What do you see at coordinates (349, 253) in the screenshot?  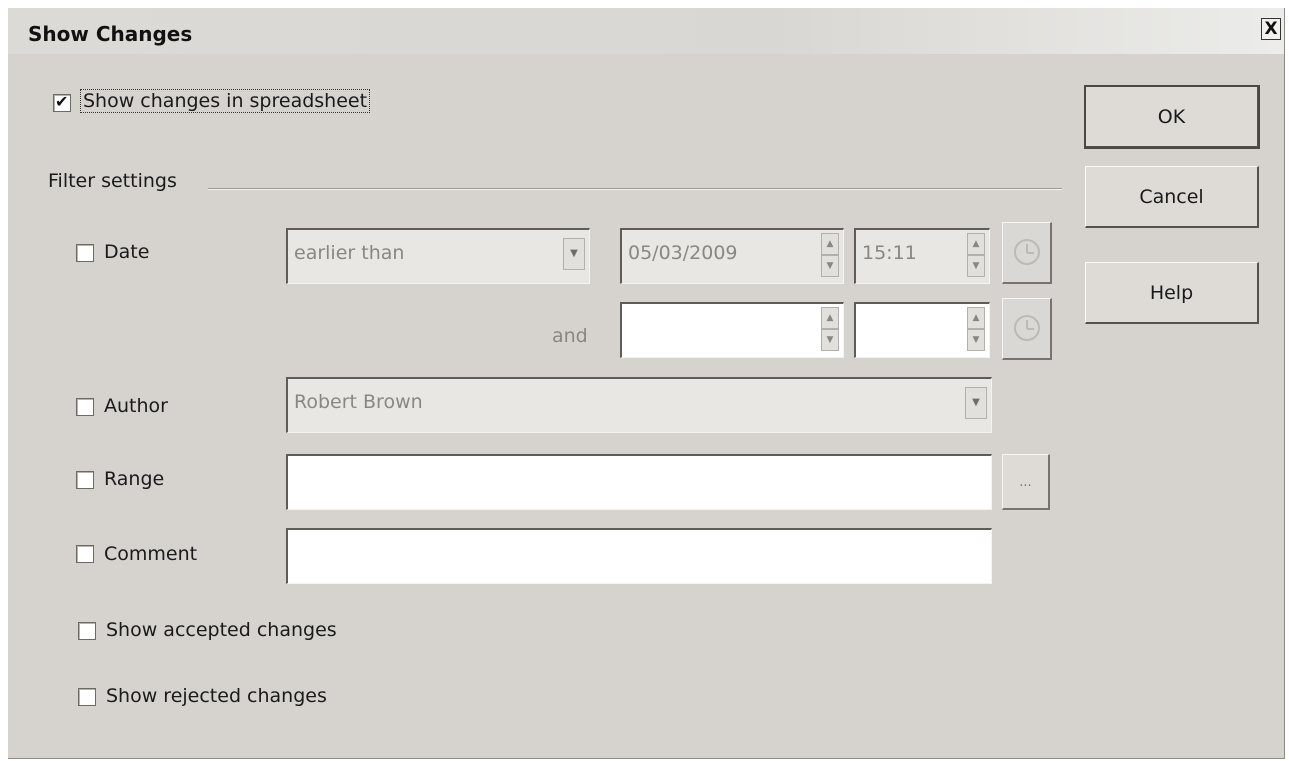 I see `date-condition-value: earlier than` at bounding box center [349, 253].